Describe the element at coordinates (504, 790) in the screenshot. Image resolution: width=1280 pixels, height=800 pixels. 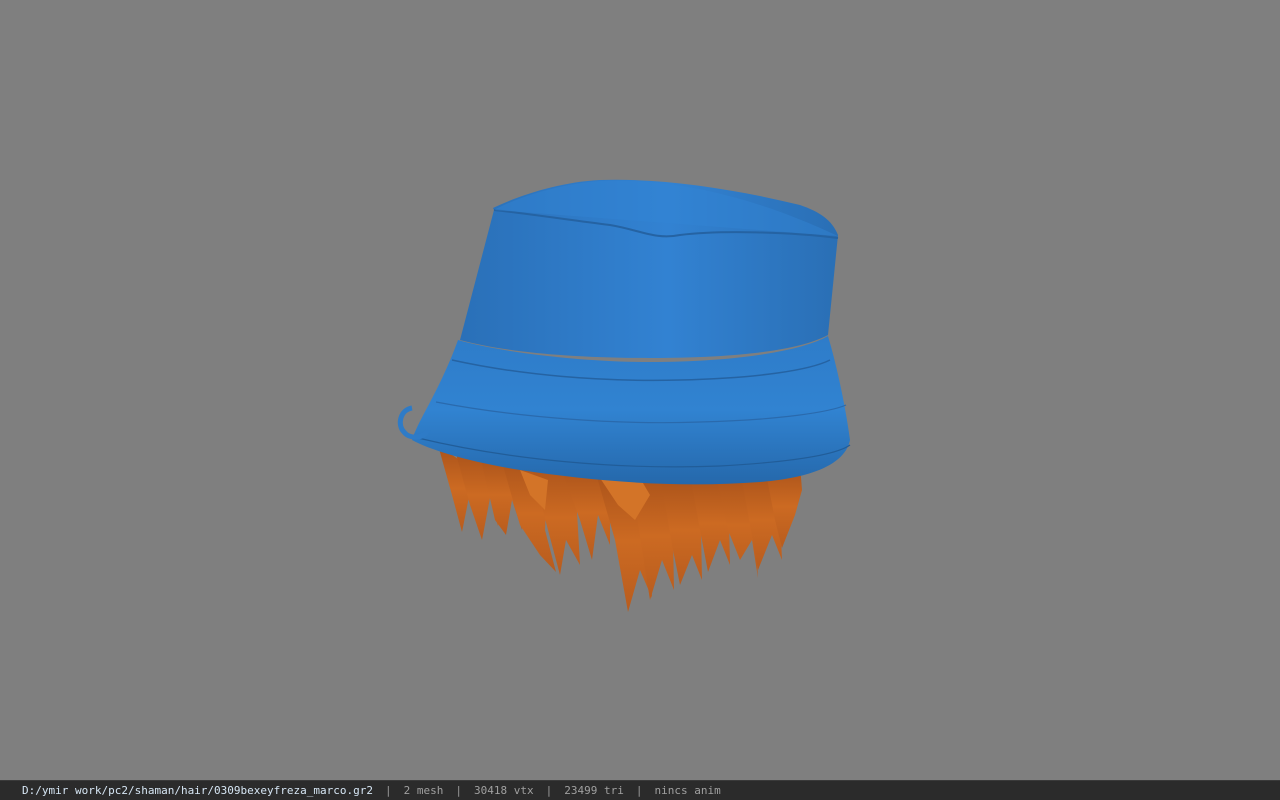
I see `vertex-count: 30418 vtx` at that location.